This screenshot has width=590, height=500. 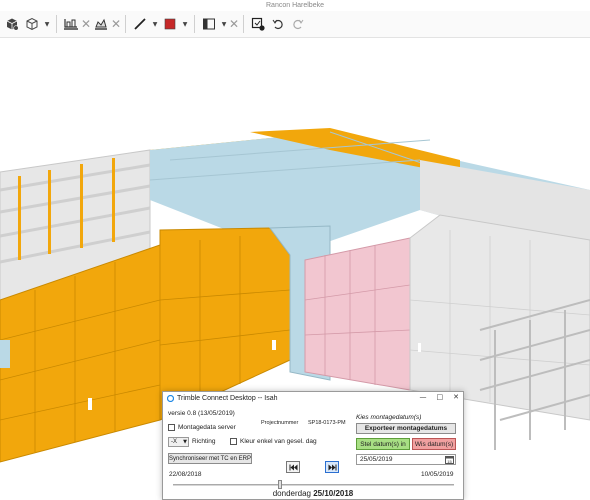 I want to click on edit-view-icon, so click(x=258, y=24).